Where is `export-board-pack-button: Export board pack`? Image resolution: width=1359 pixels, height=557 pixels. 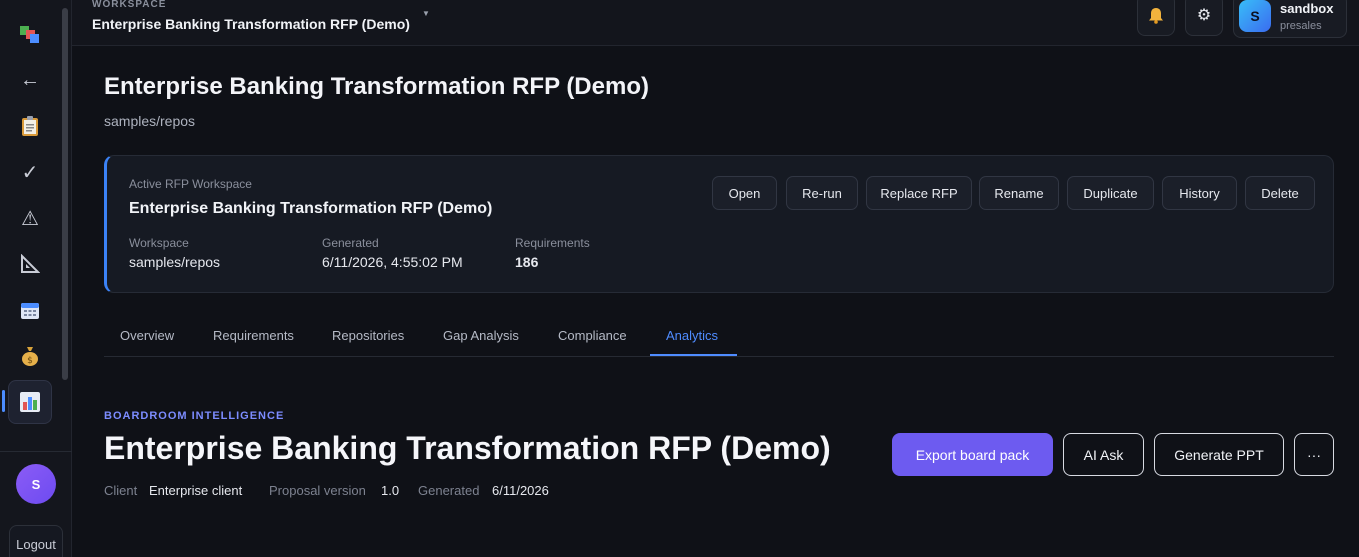 export-board-pack-button: Export board pack is located at coordinates (972, 454).